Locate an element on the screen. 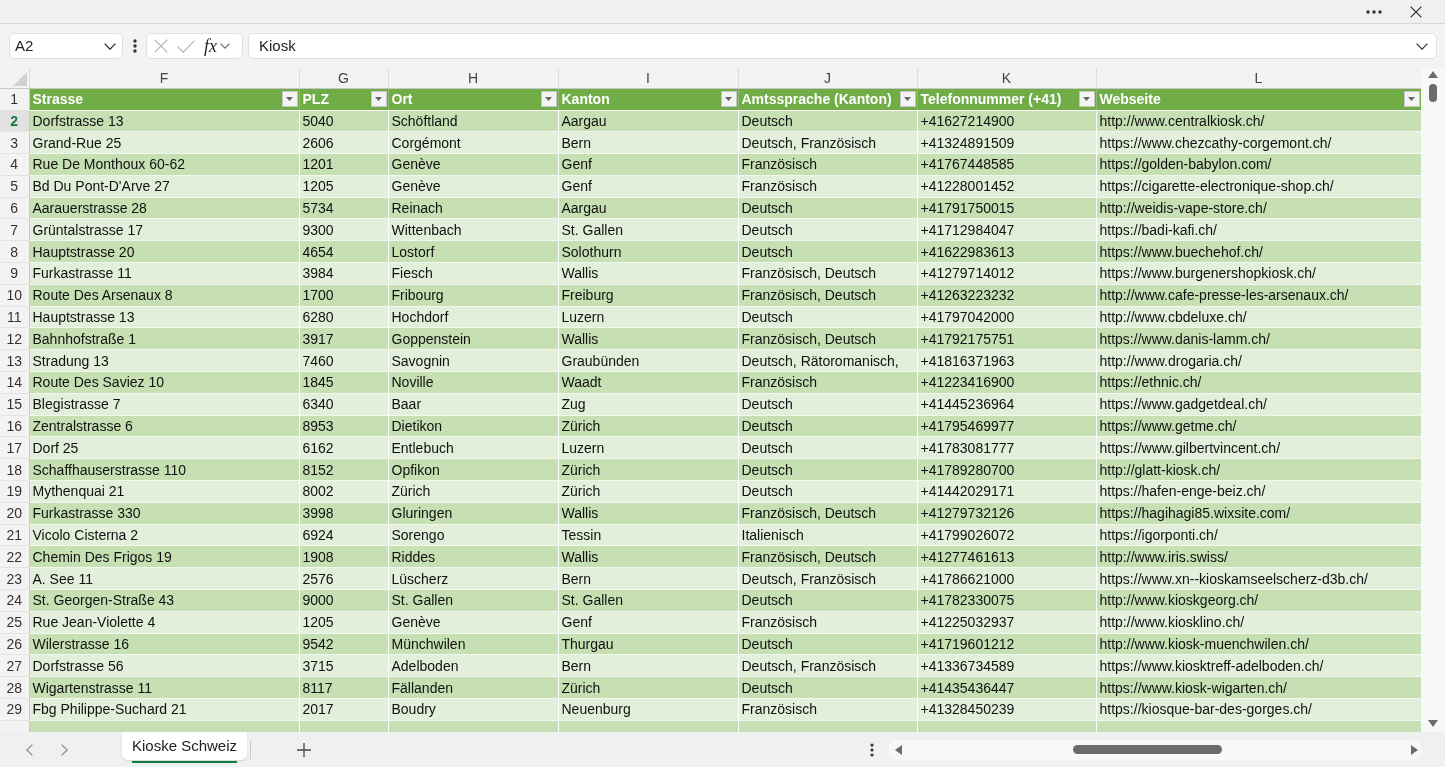 The height and width of the screenshot is (767, 1445). column-letter: L is located at coordinates (1258, 78).